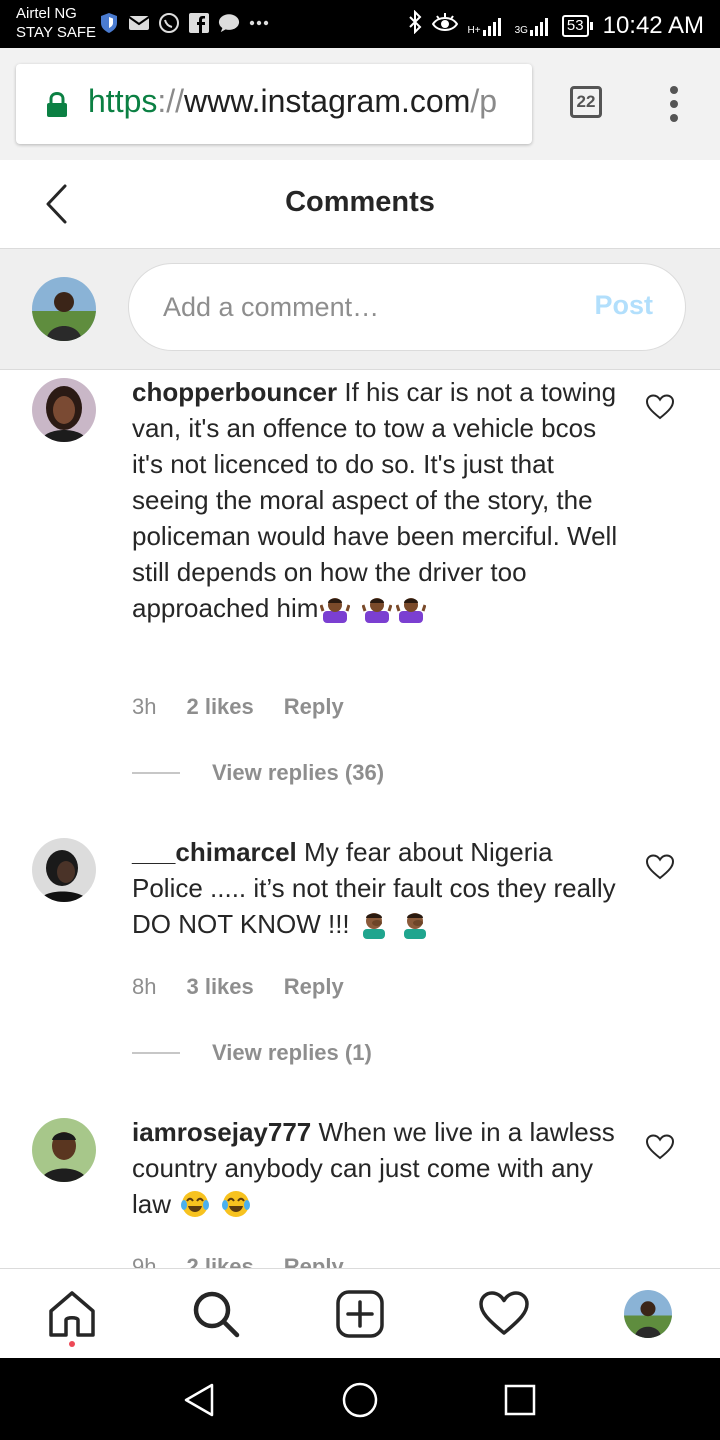 The width and height of the screenshot is (720, 1440). I want to click on system-navigation-bar, so click(360, 1399).